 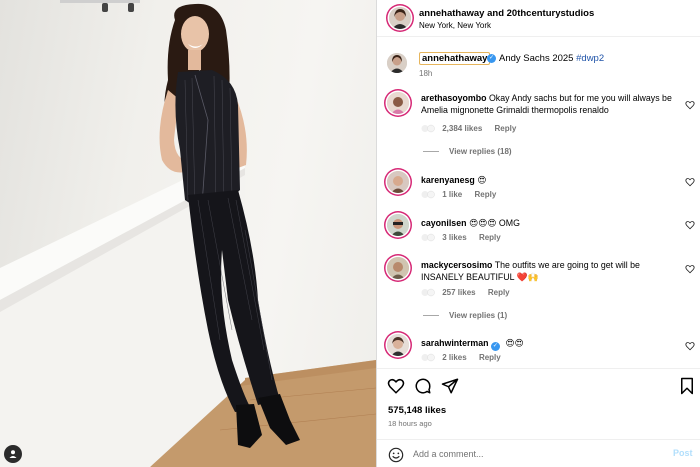 I want to click on caption-text: Andy Sachs 2025 #dwp2, so click(x=551, y=58).